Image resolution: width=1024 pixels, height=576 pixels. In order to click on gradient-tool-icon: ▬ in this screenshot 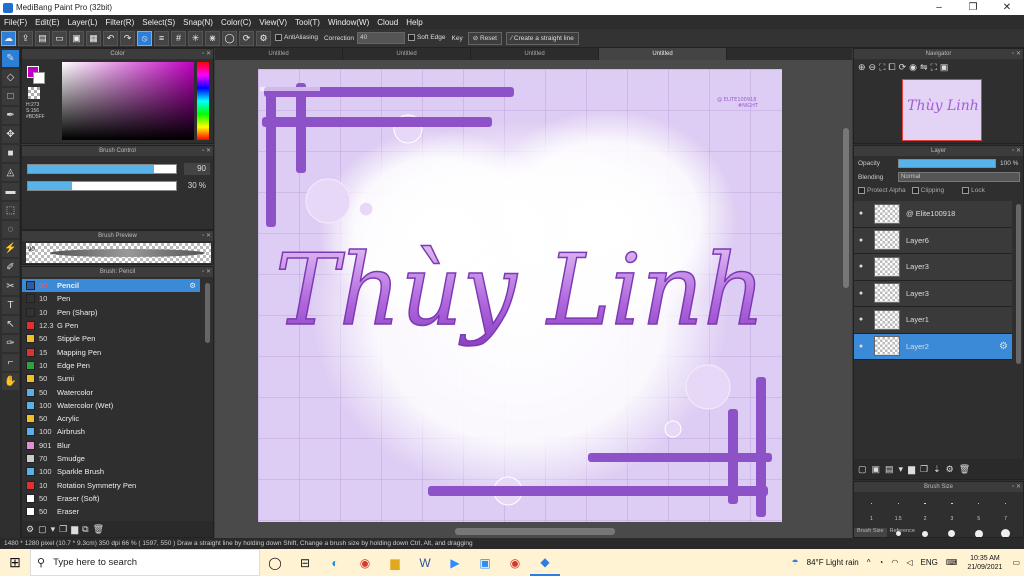, I will do `click(10, 191)`.